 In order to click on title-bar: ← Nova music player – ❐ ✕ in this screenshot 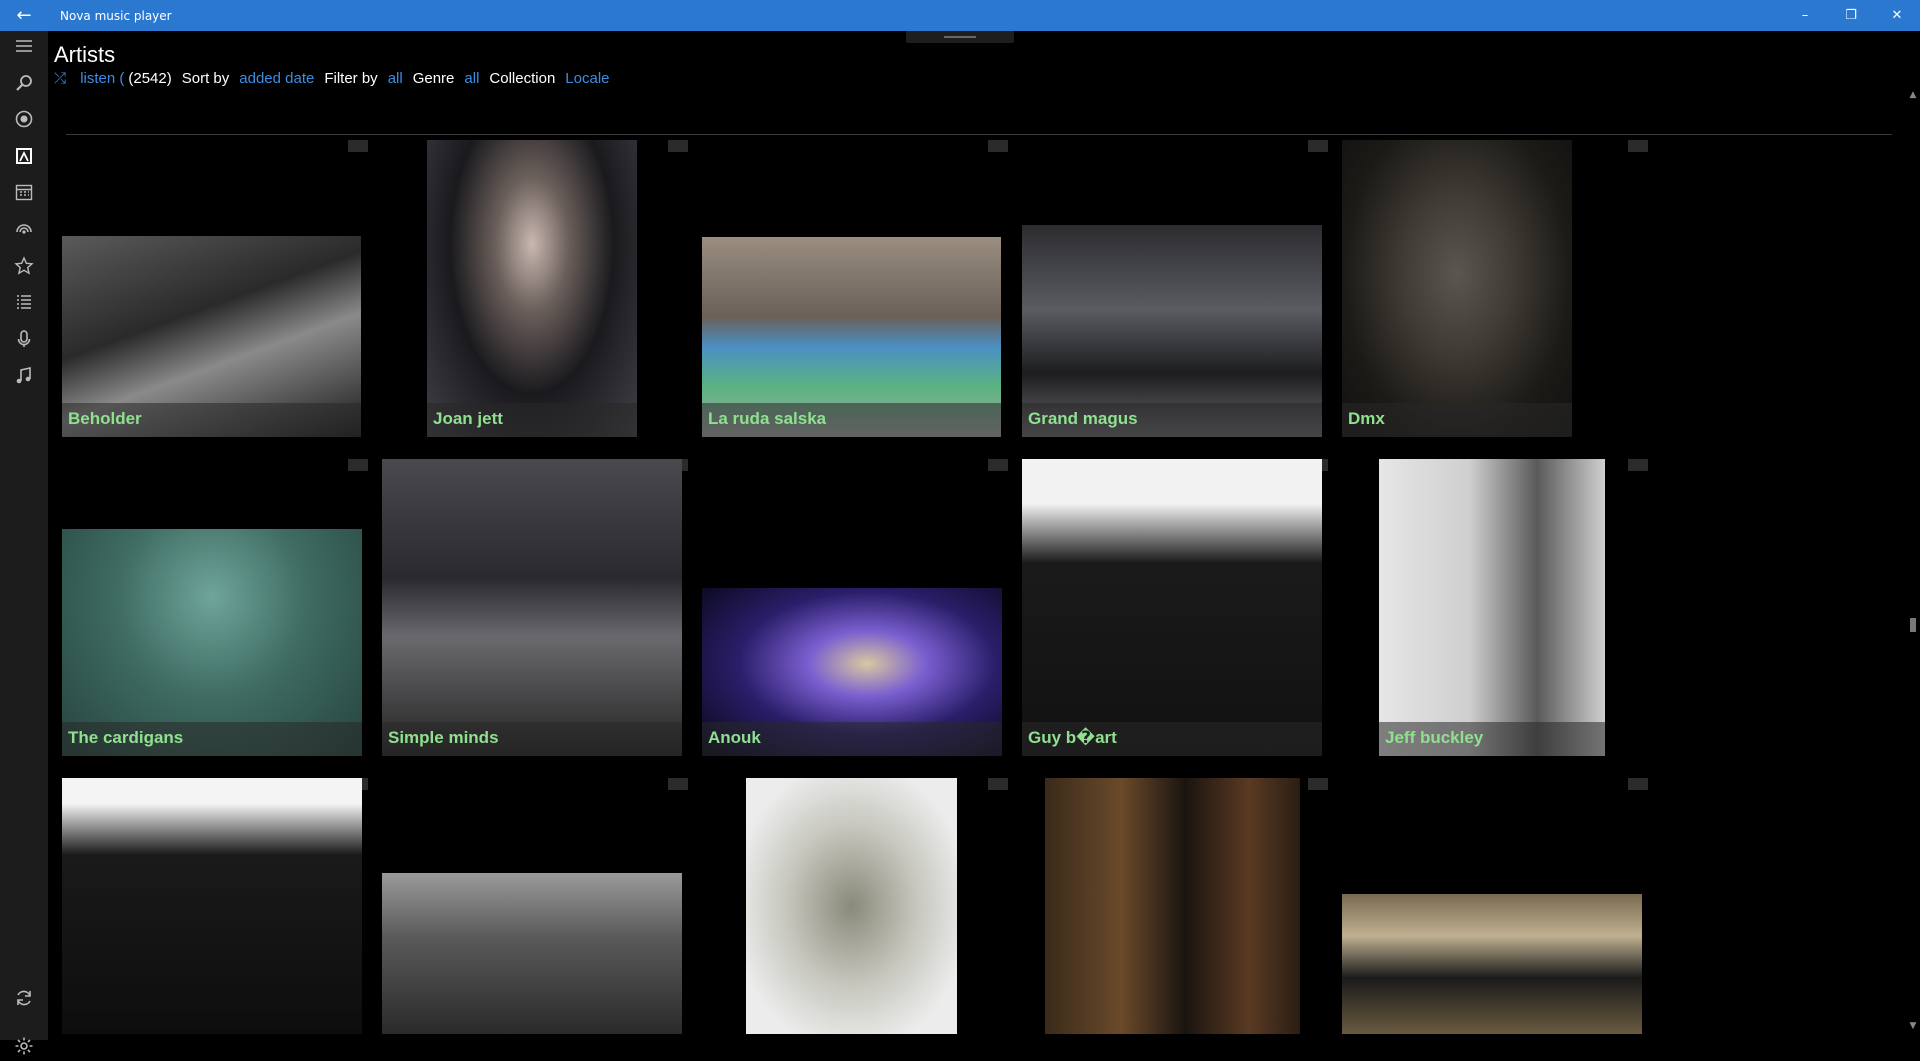, I will do `click(960, 15)`.